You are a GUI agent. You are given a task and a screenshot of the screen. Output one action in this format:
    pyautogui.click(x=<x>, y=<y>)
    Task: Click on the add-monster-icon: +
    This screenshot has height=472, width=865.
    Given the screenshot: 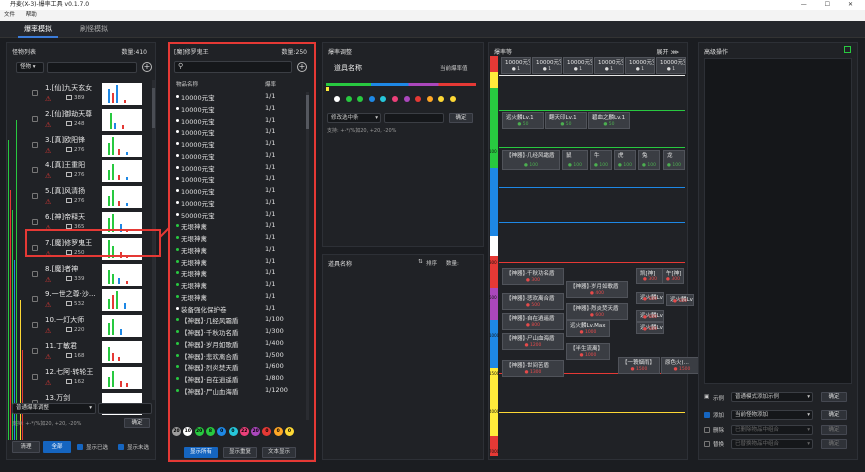 What is the action you would take?
    pyautogui.click(x=147, y=67)
    